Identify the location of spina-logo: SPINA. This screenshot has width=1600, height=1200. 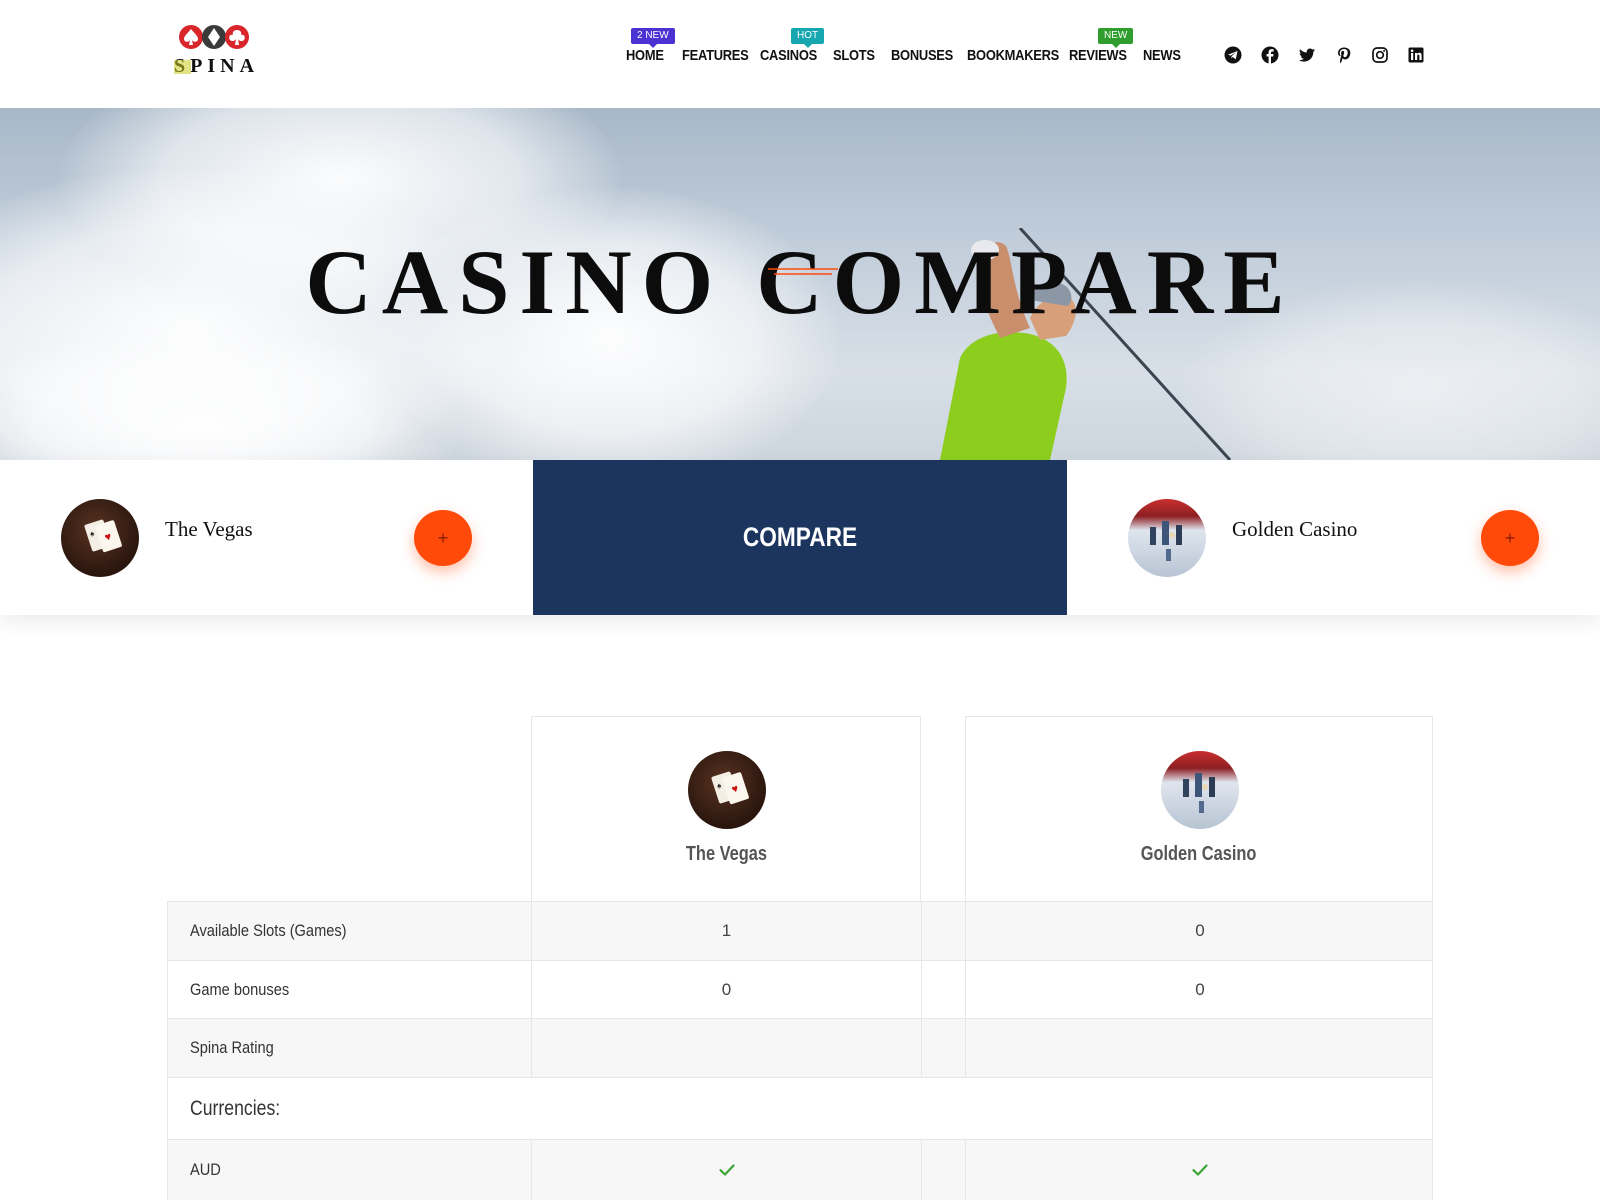
(236, 50).